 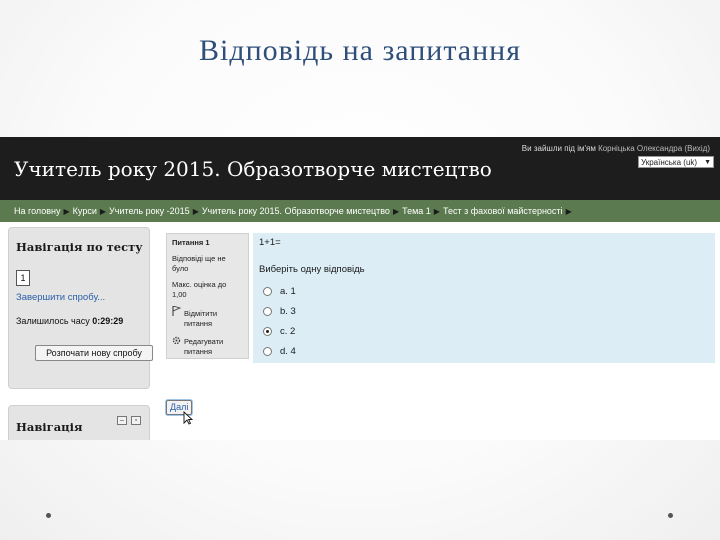 I want to click on answer-label: d. 4, so click(x=288, y=351).